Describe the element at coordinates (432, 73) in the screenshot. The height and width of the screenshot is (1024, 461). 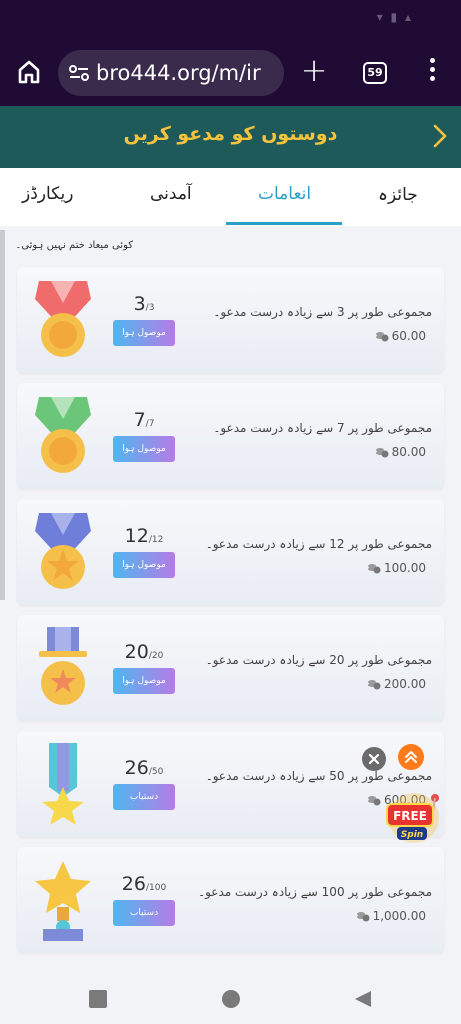
I see `browser-menu-button` at that location.